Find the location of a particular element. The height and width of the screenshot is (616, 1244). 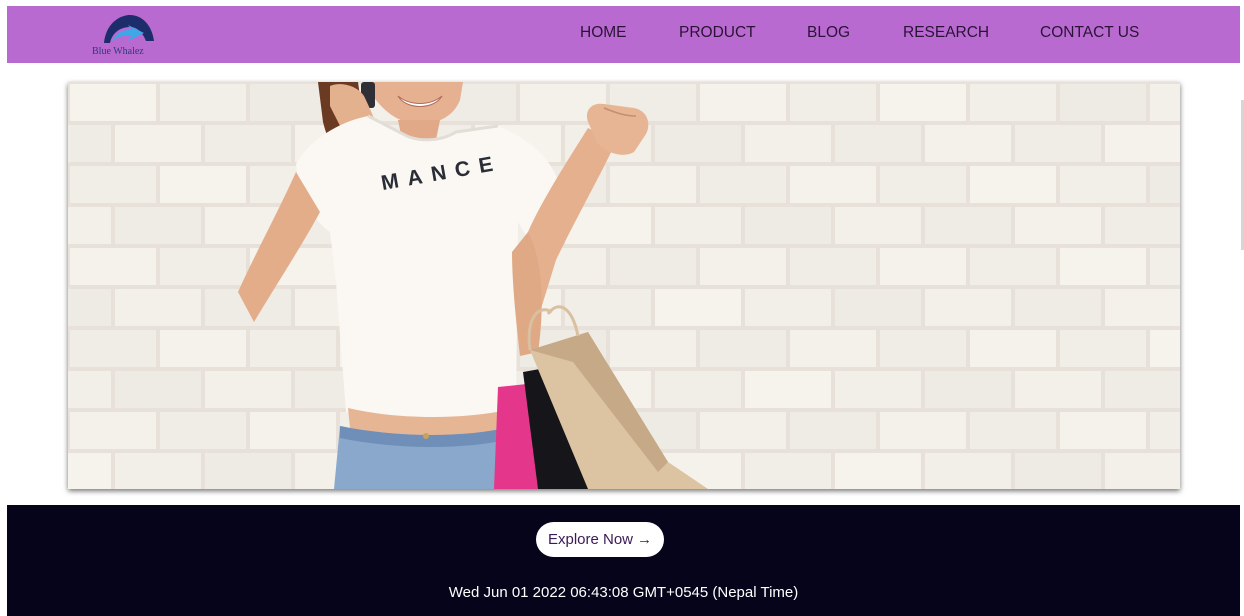

explore-now-label: Explore Now is located at coordinates (590, 539).